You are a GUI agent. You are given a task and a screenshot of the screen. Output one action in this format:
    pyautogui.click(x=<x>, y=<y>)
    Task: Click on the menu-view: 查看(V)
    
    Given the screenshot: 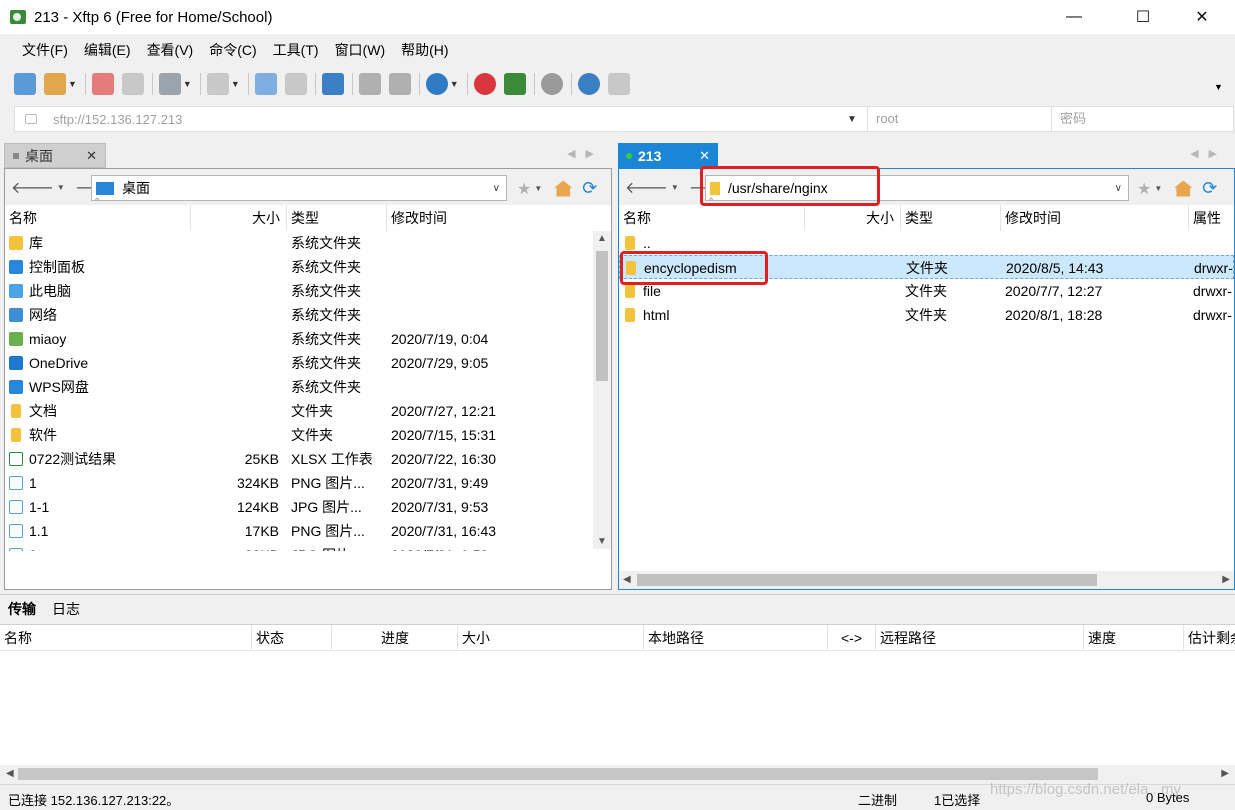 What is the action you would take?
    pyautogui.click(x=170, y=50)
    